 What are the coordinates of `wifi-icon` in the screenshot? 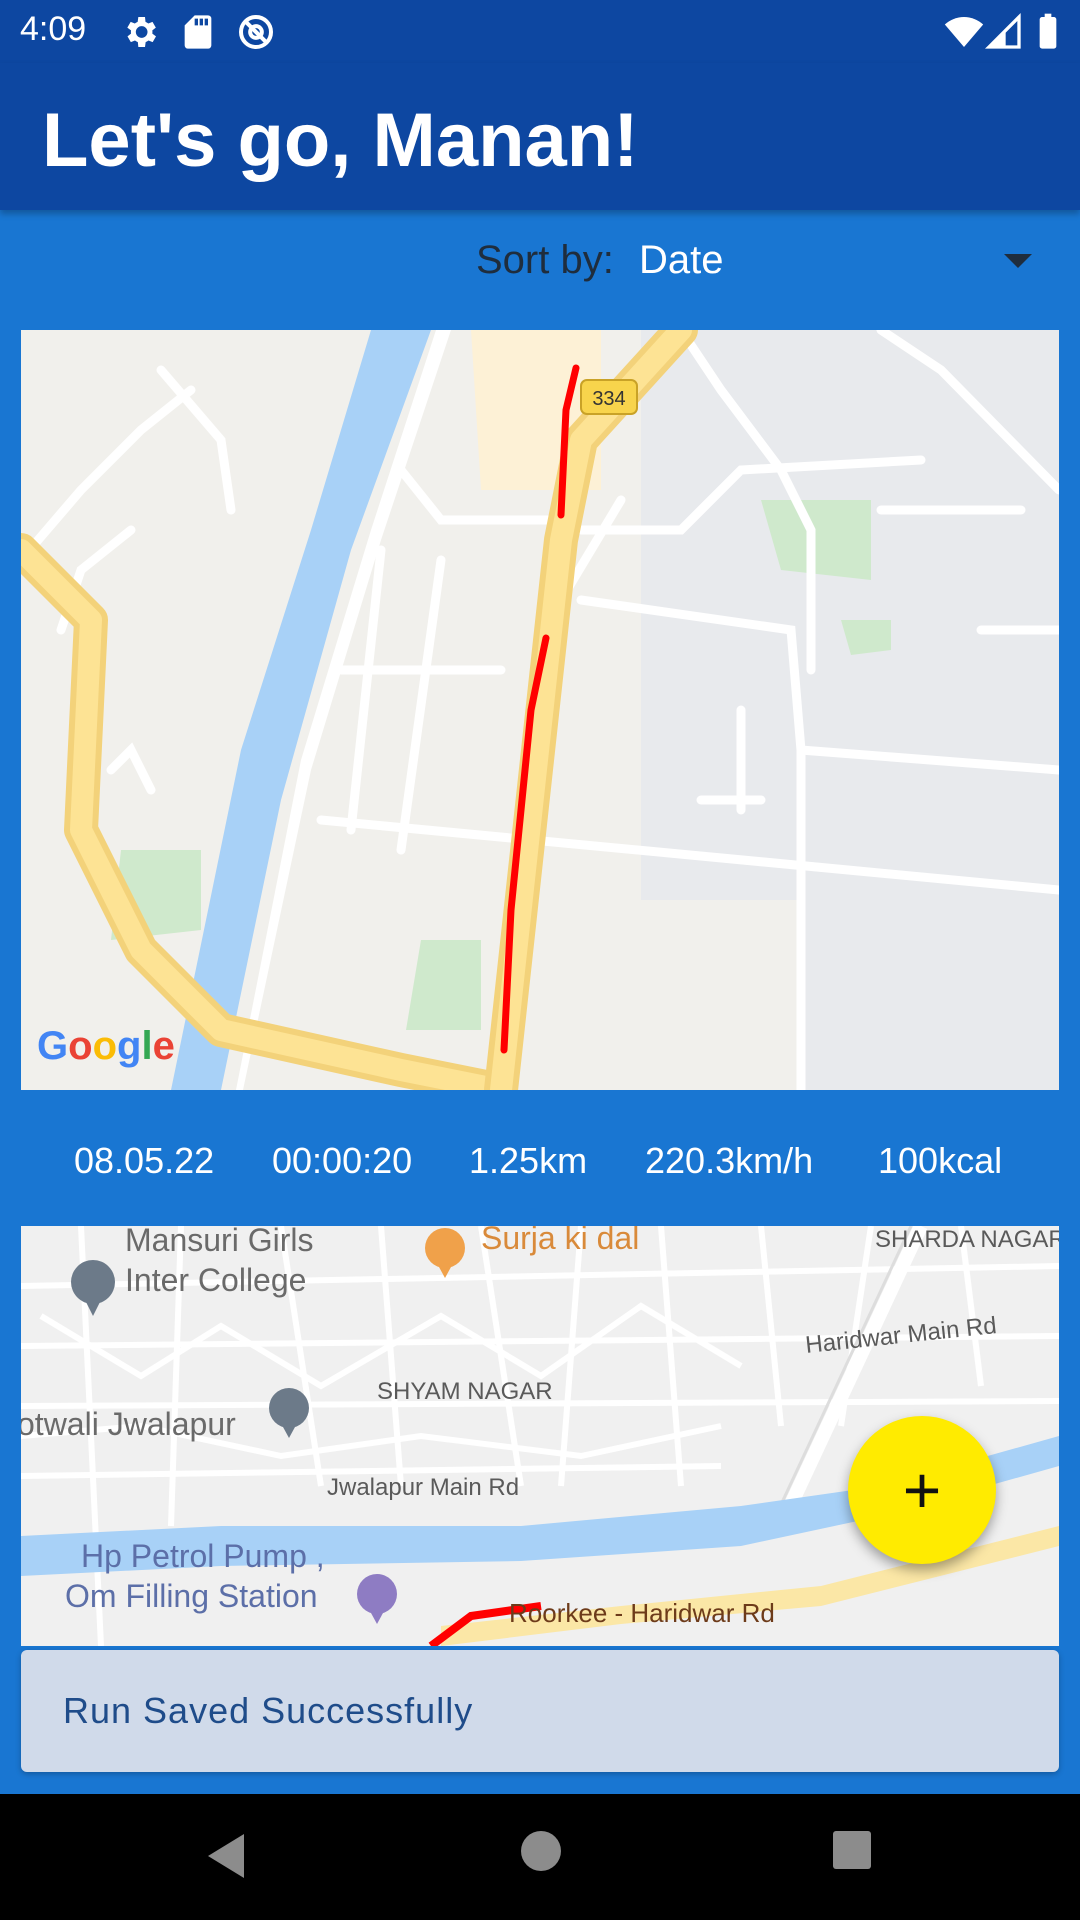 It's located at (964, 32).